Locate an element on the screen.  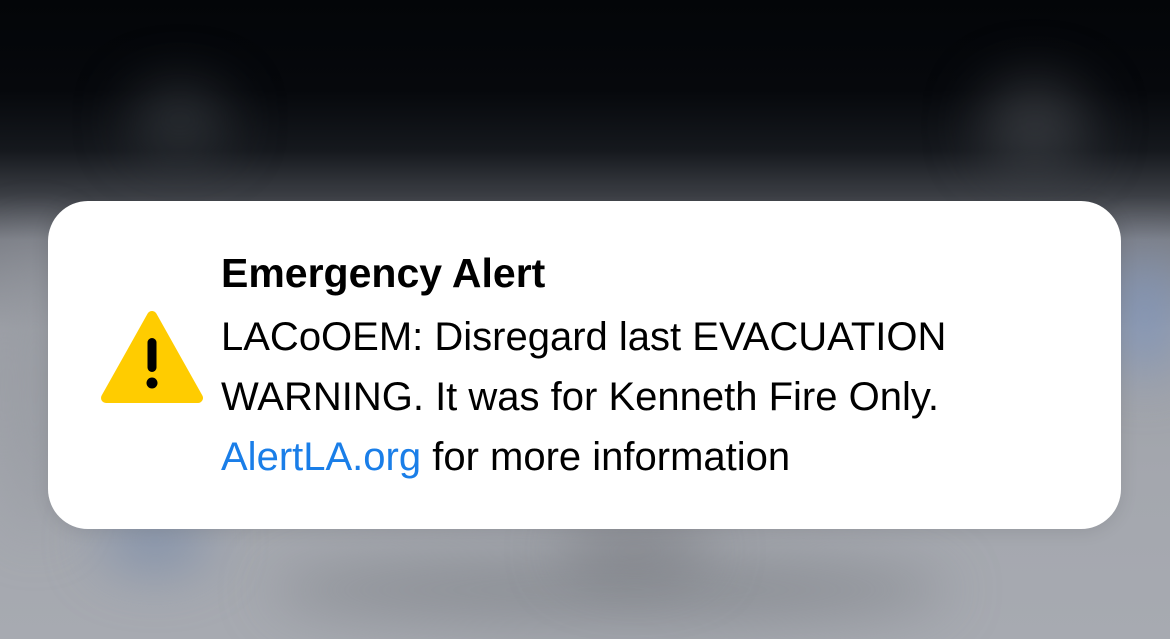
alert-message-line: LACoOEM: Disregard last EVACUATION is located at coordinates (584, 337).